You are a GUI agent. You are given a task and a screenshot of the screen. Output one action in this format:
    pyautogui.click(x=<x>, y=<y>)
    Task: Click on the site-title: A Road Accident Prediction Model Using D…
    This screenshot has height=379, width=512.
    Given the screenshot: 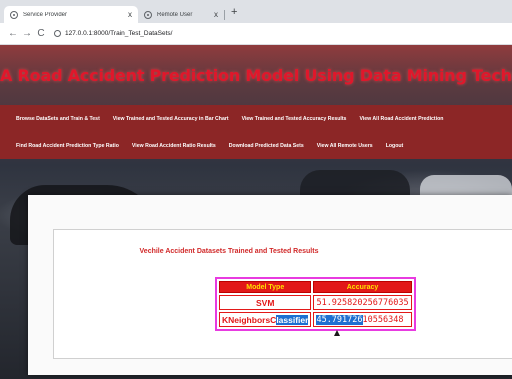 What is the action you would take?
    pyautogui.click(x=256, y=75)
    